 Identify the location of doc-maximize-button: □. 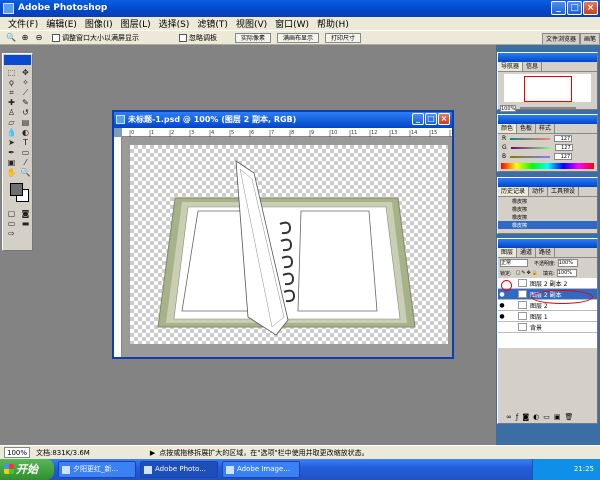
(431, 119).